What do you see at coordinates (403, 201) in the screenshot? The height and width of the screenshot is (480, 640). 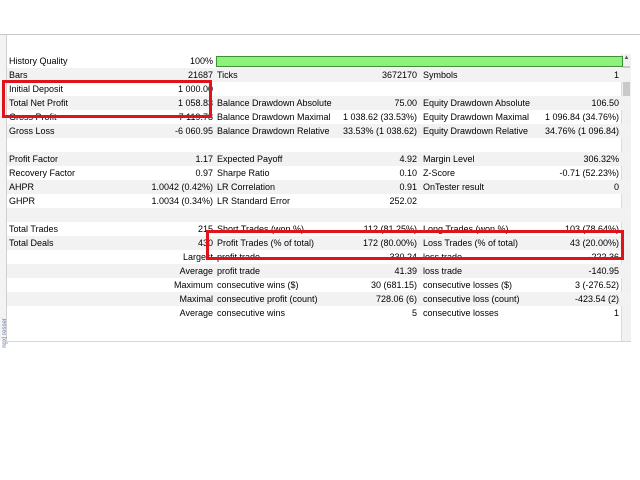 I see `row-value-v1: 252.02` at bounding box center [403, 201].